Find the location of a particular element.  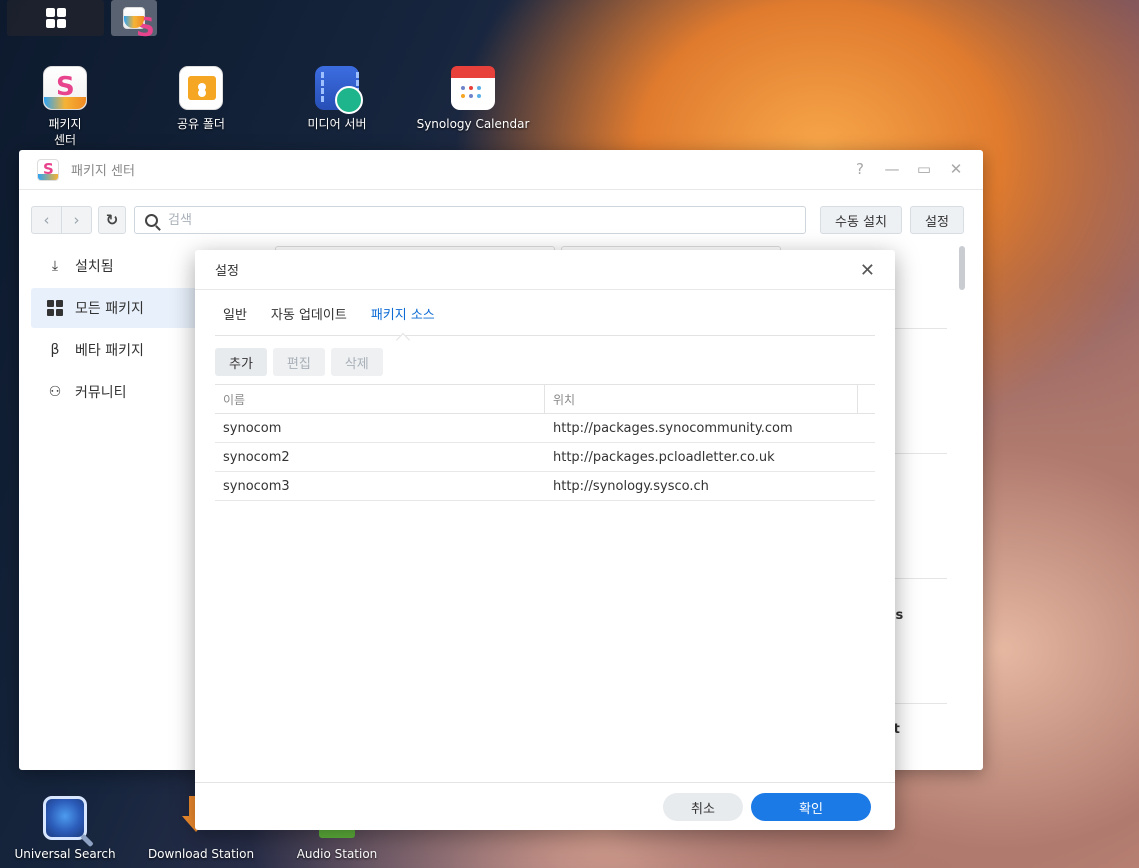

sidebar: ⤓ 설치됨 모든 패키지 β 베타 패키지 ⚇ 커뮤니티 is located at coordinates (116, 330).